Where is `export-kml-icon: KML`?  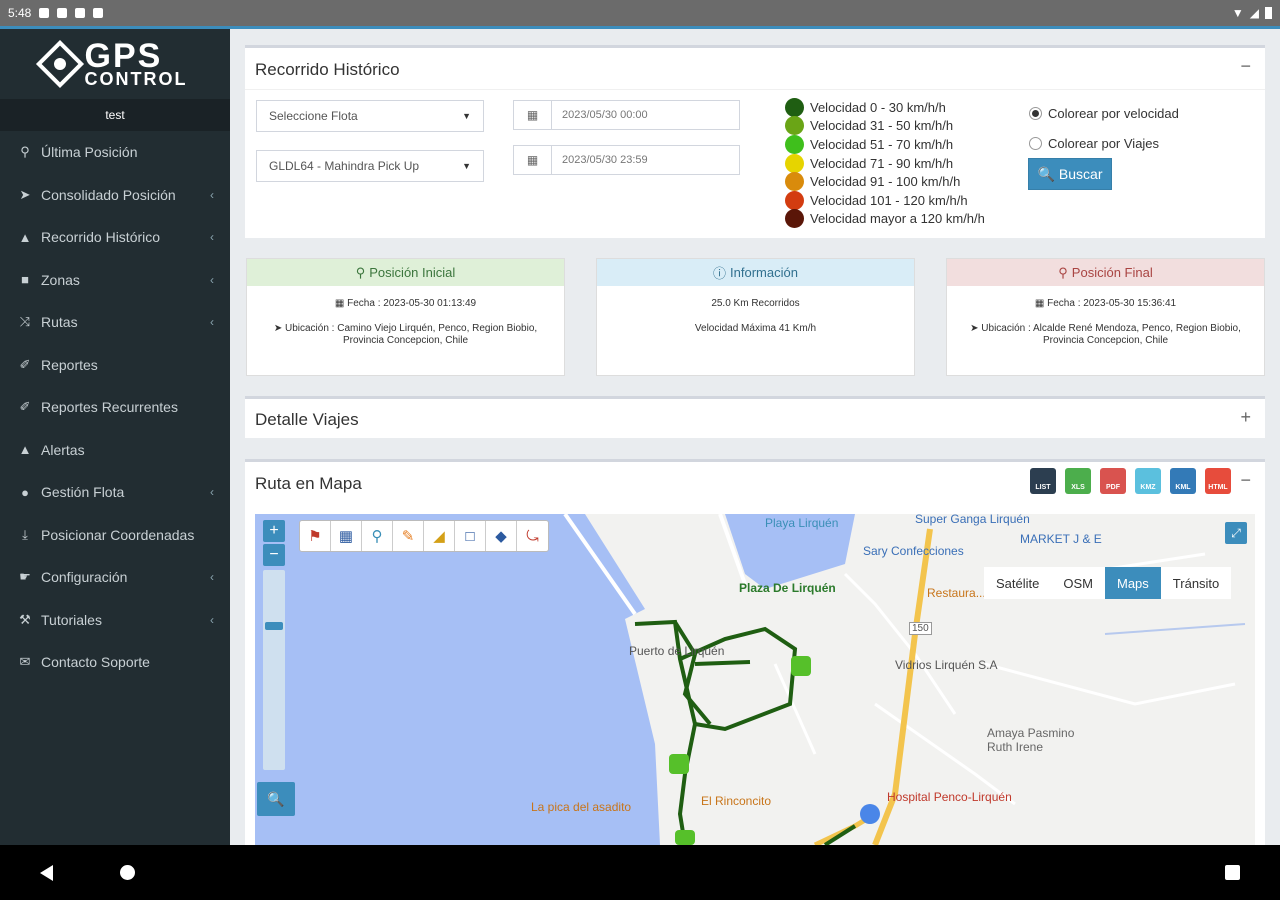
export-kml-icon: KML is located at coordinates (1183, 481).